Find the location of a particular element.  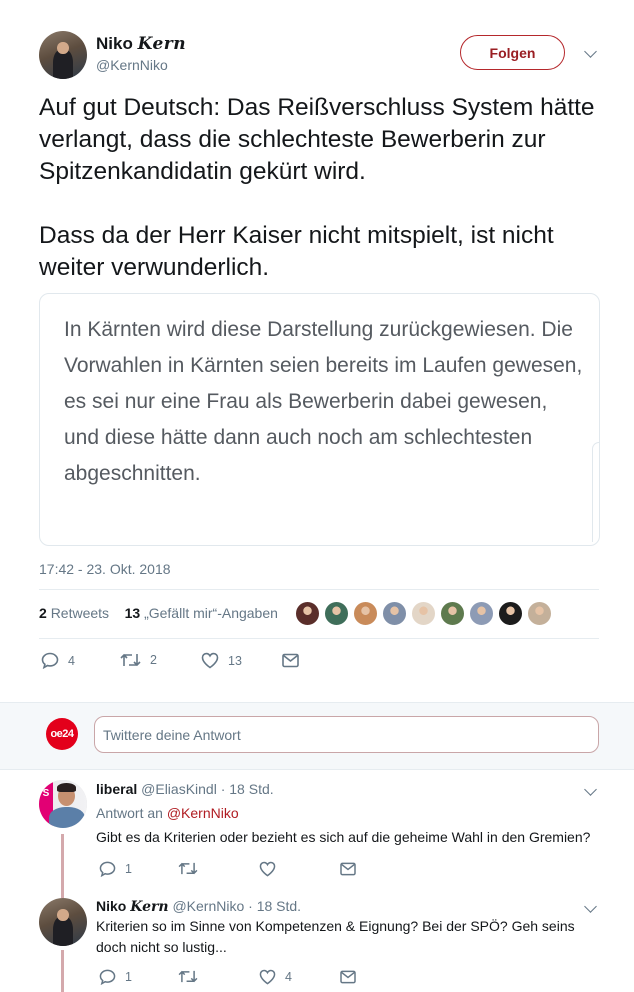

reply-author-handle: @KernNiko is located at coordinates (208, 906).